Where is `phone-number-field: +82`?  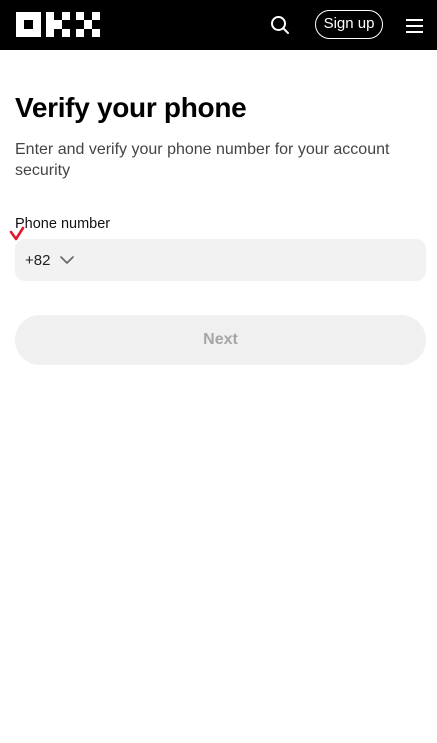
phone-number-field: +82 is located at coordinates (220, 261).